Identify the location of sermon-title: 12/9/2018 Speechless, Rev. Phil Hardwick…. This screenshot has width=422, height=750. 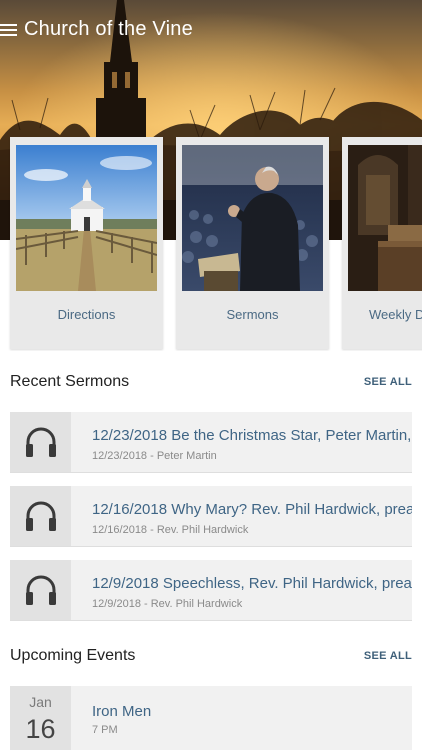
(252, 583).